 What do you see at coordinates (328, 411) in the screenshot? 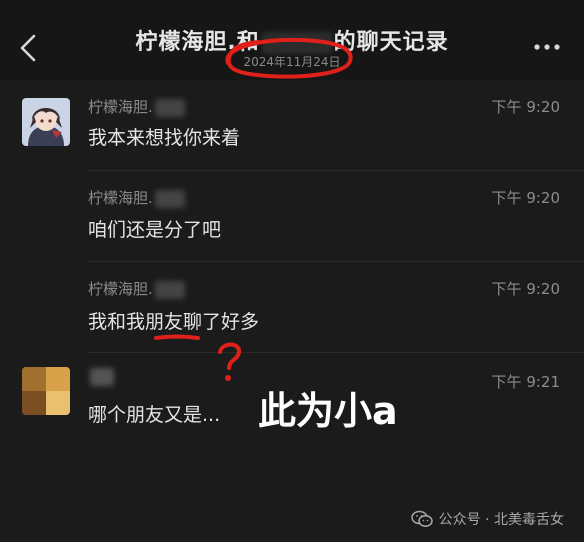
I see `annotation-label: 此为小a` at bounding box center [328, 411].